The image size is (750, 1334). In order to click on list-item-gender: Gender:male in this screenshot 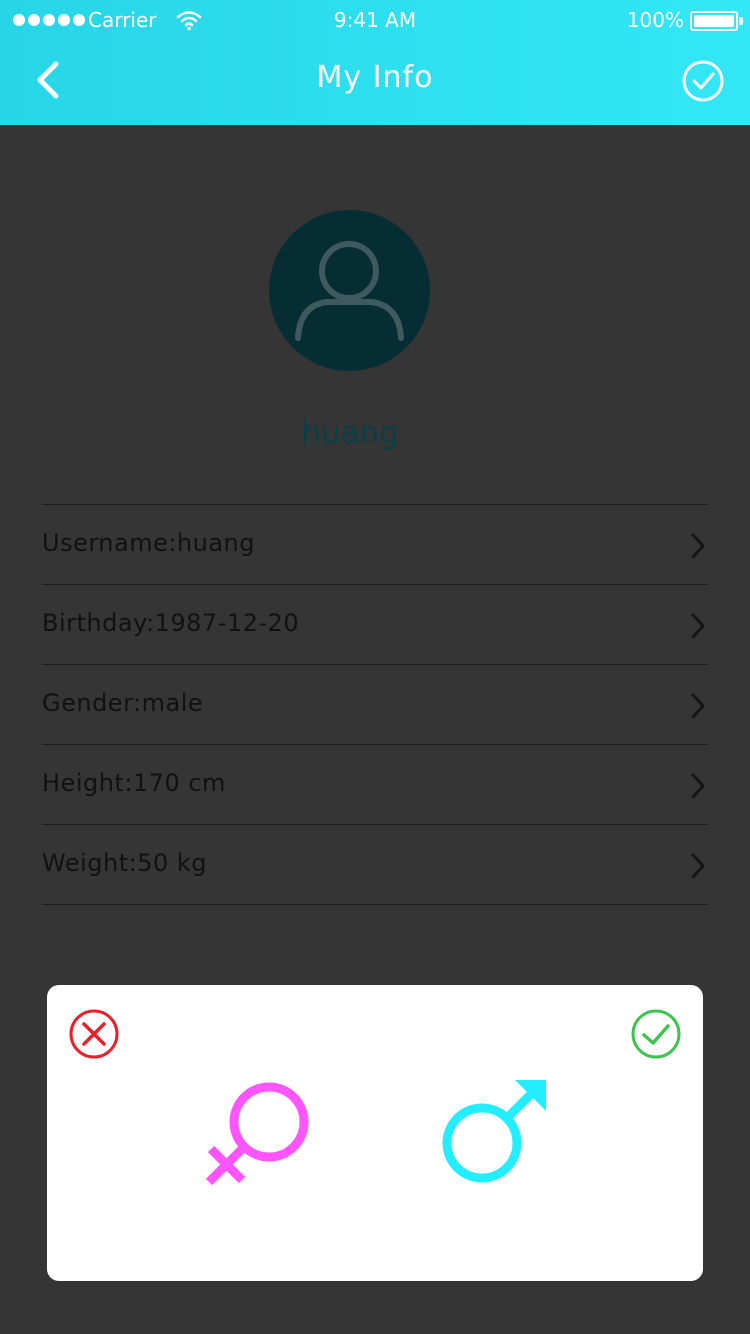, I will do `click(375, 705)`.